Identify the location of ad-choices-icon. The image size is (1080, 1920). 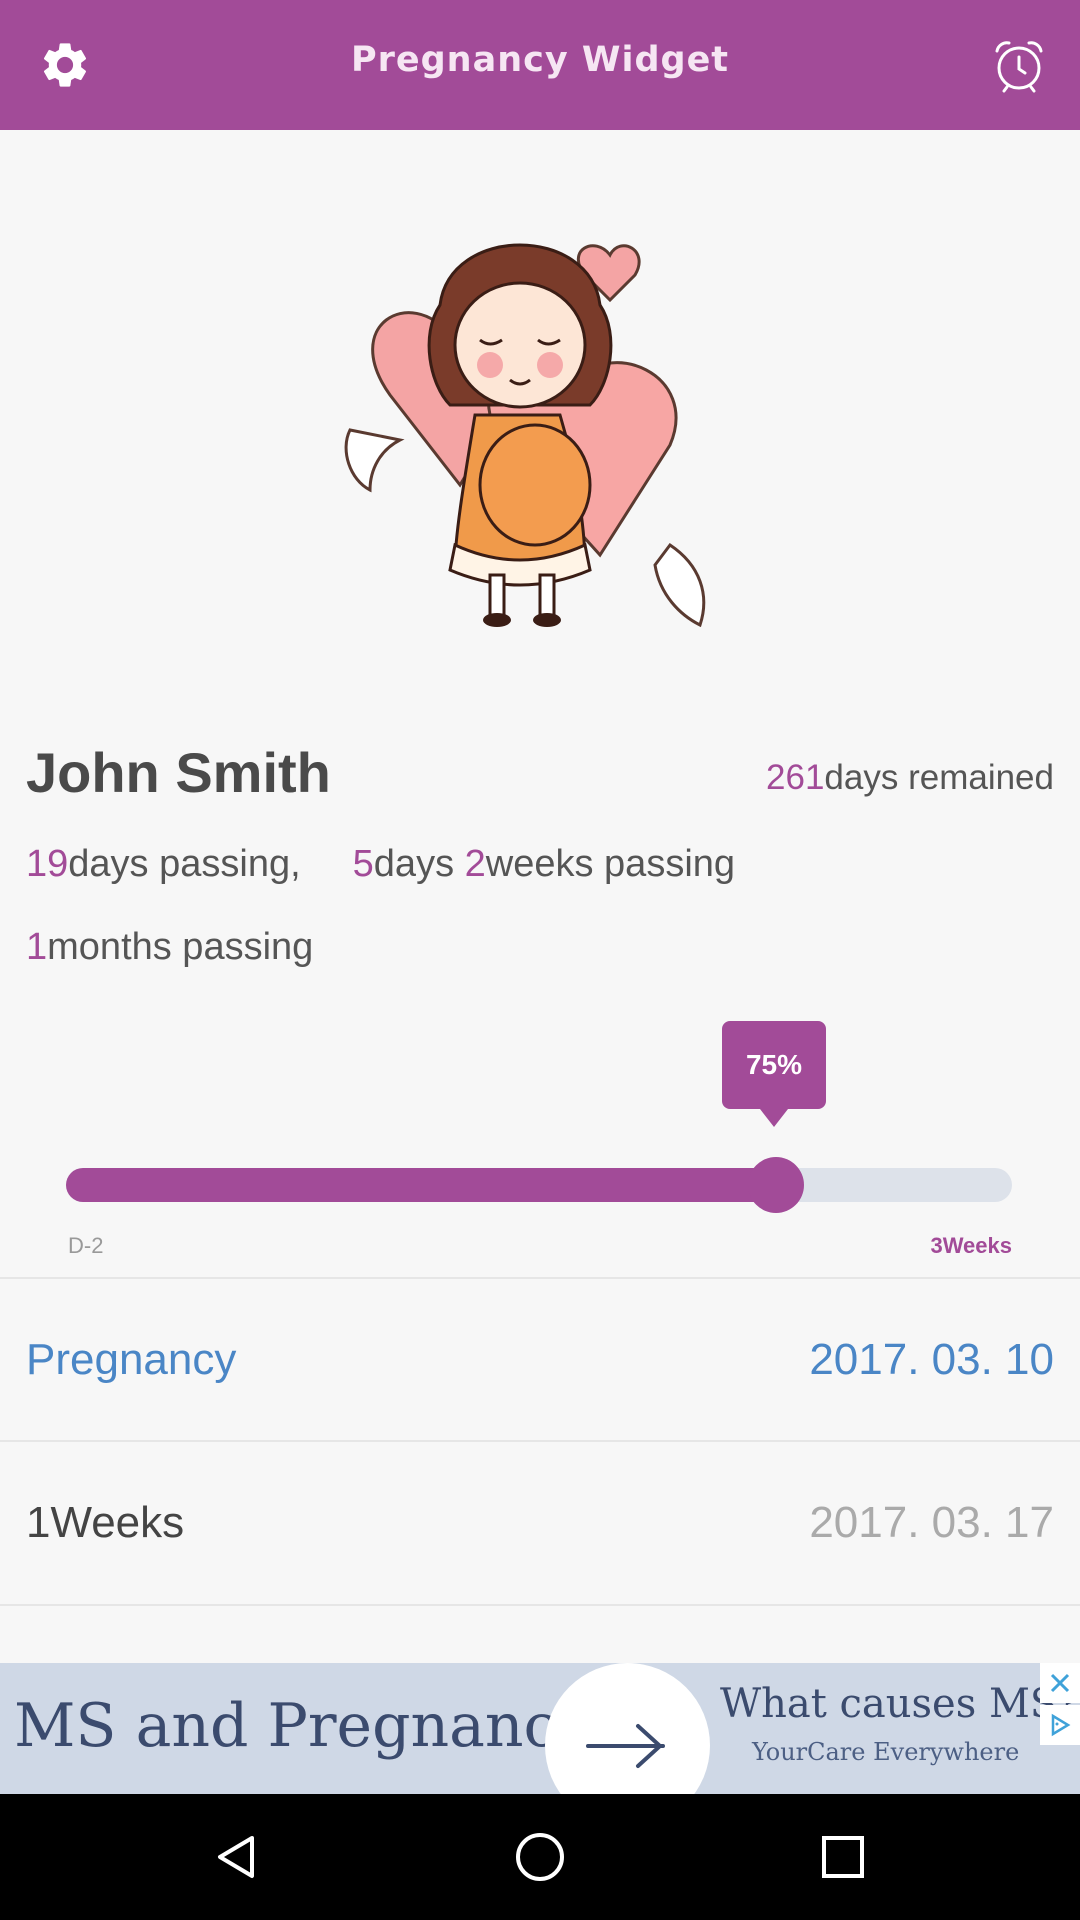
(1061, 1725).